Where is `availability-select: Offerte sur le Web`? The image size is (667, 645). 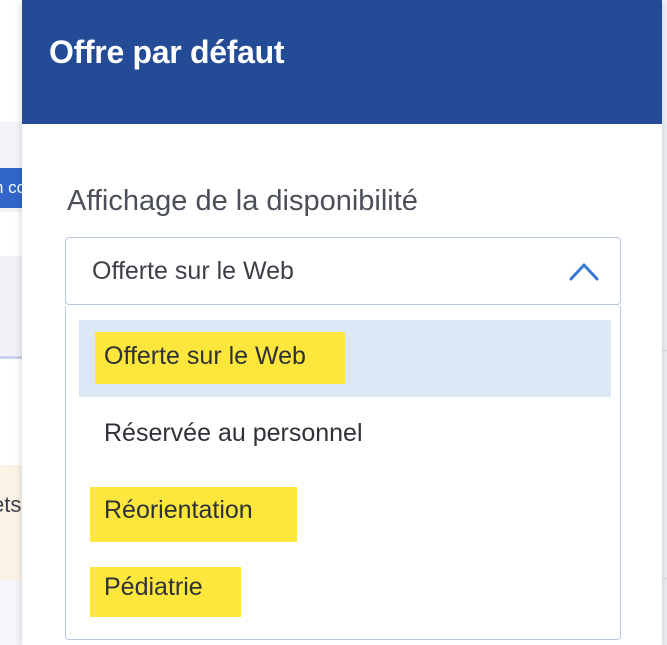 availability-select: Offerte sur le Web is located at coordinates (343, 271).